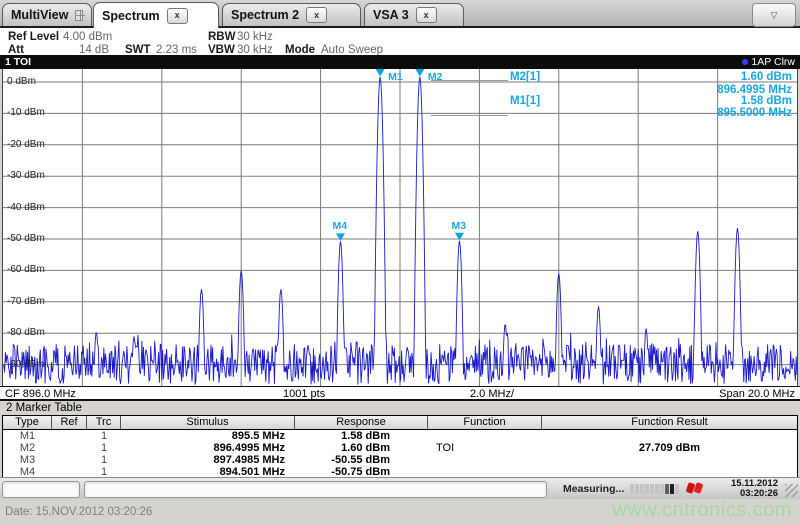 This screenshot has height=525, width=800. Describe the element at coordinates (26, 301) in the screenshot. I see `y-axis-tick: -70 dBm` at that location.